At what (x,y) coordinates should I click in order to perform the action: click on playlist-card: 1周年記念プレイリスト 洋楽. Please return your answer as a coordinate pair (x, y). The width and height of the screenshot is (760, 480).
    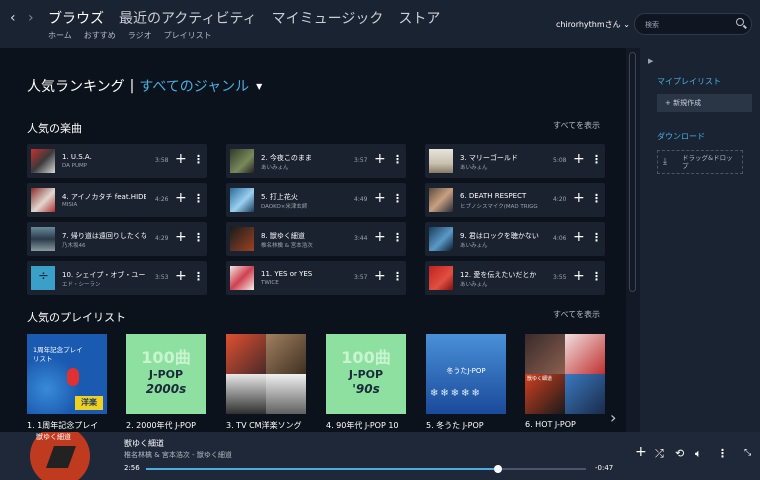
    Looking at the image, I should click on (67, 374).